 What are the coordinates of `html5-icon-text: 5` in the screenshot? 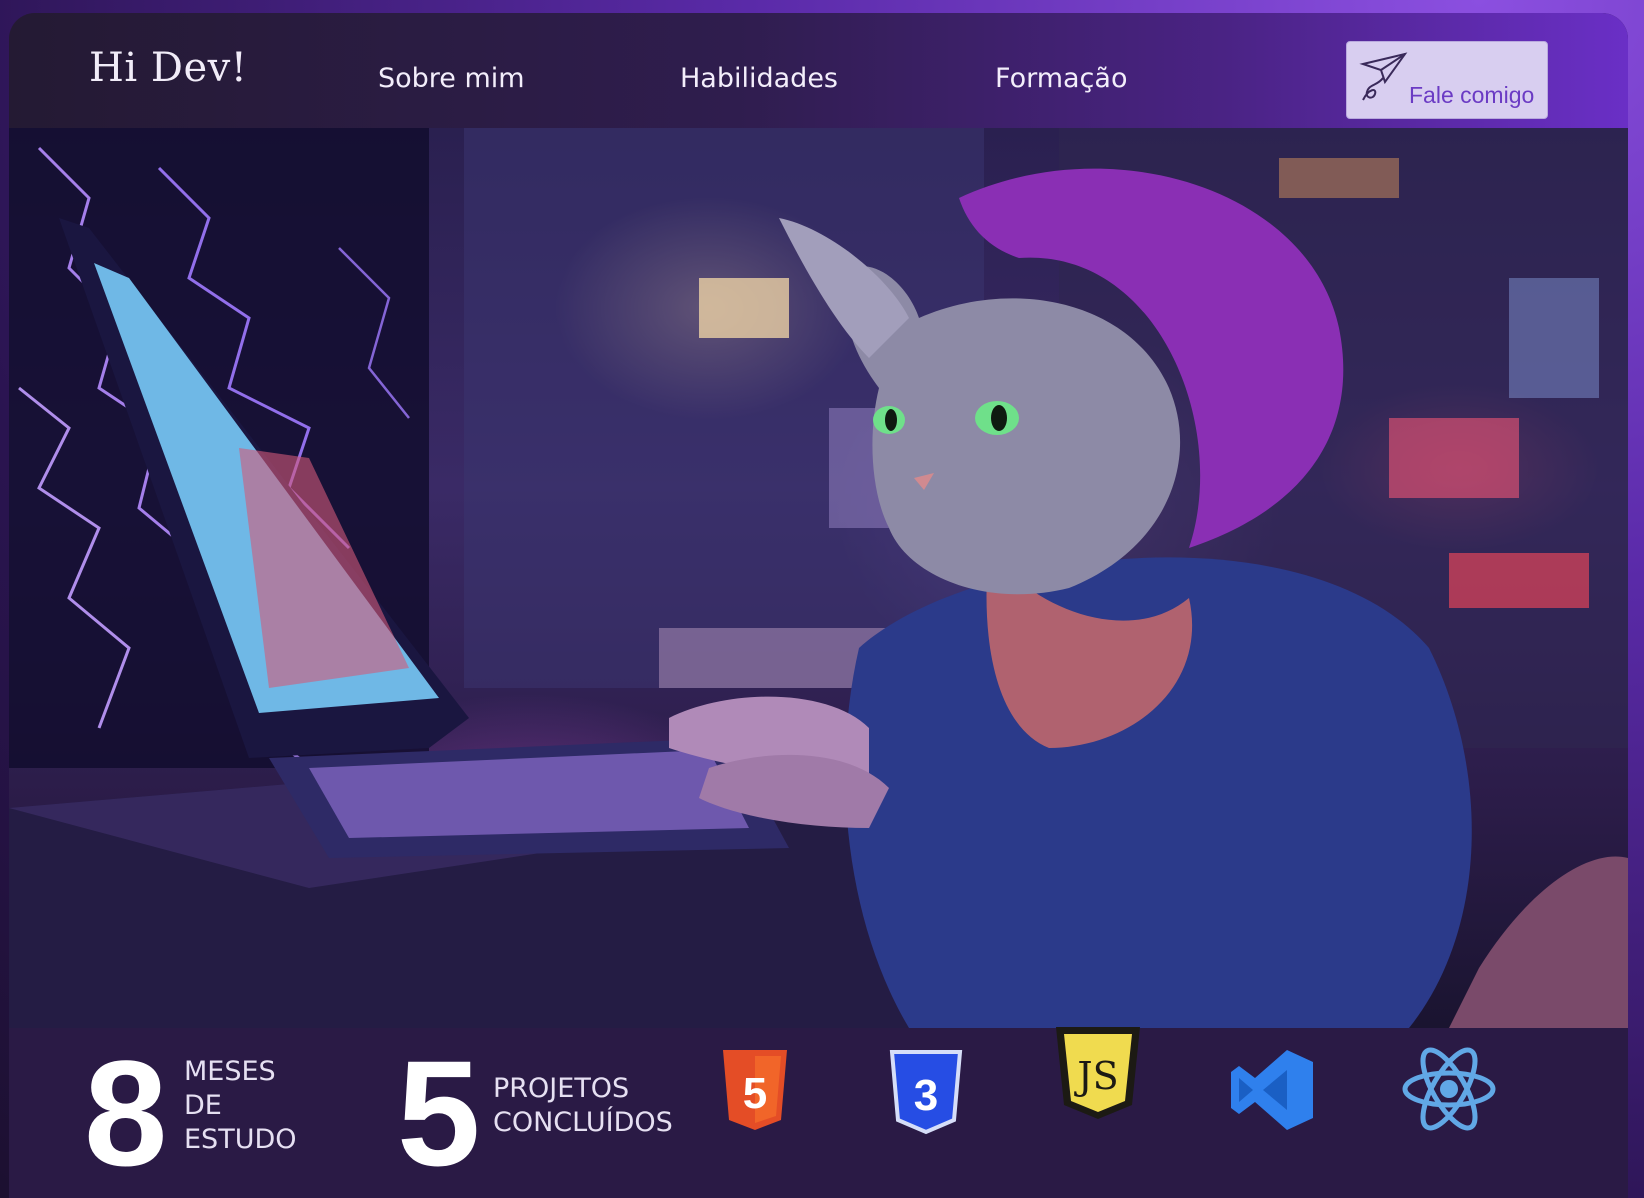 It's located at (755, 1093).